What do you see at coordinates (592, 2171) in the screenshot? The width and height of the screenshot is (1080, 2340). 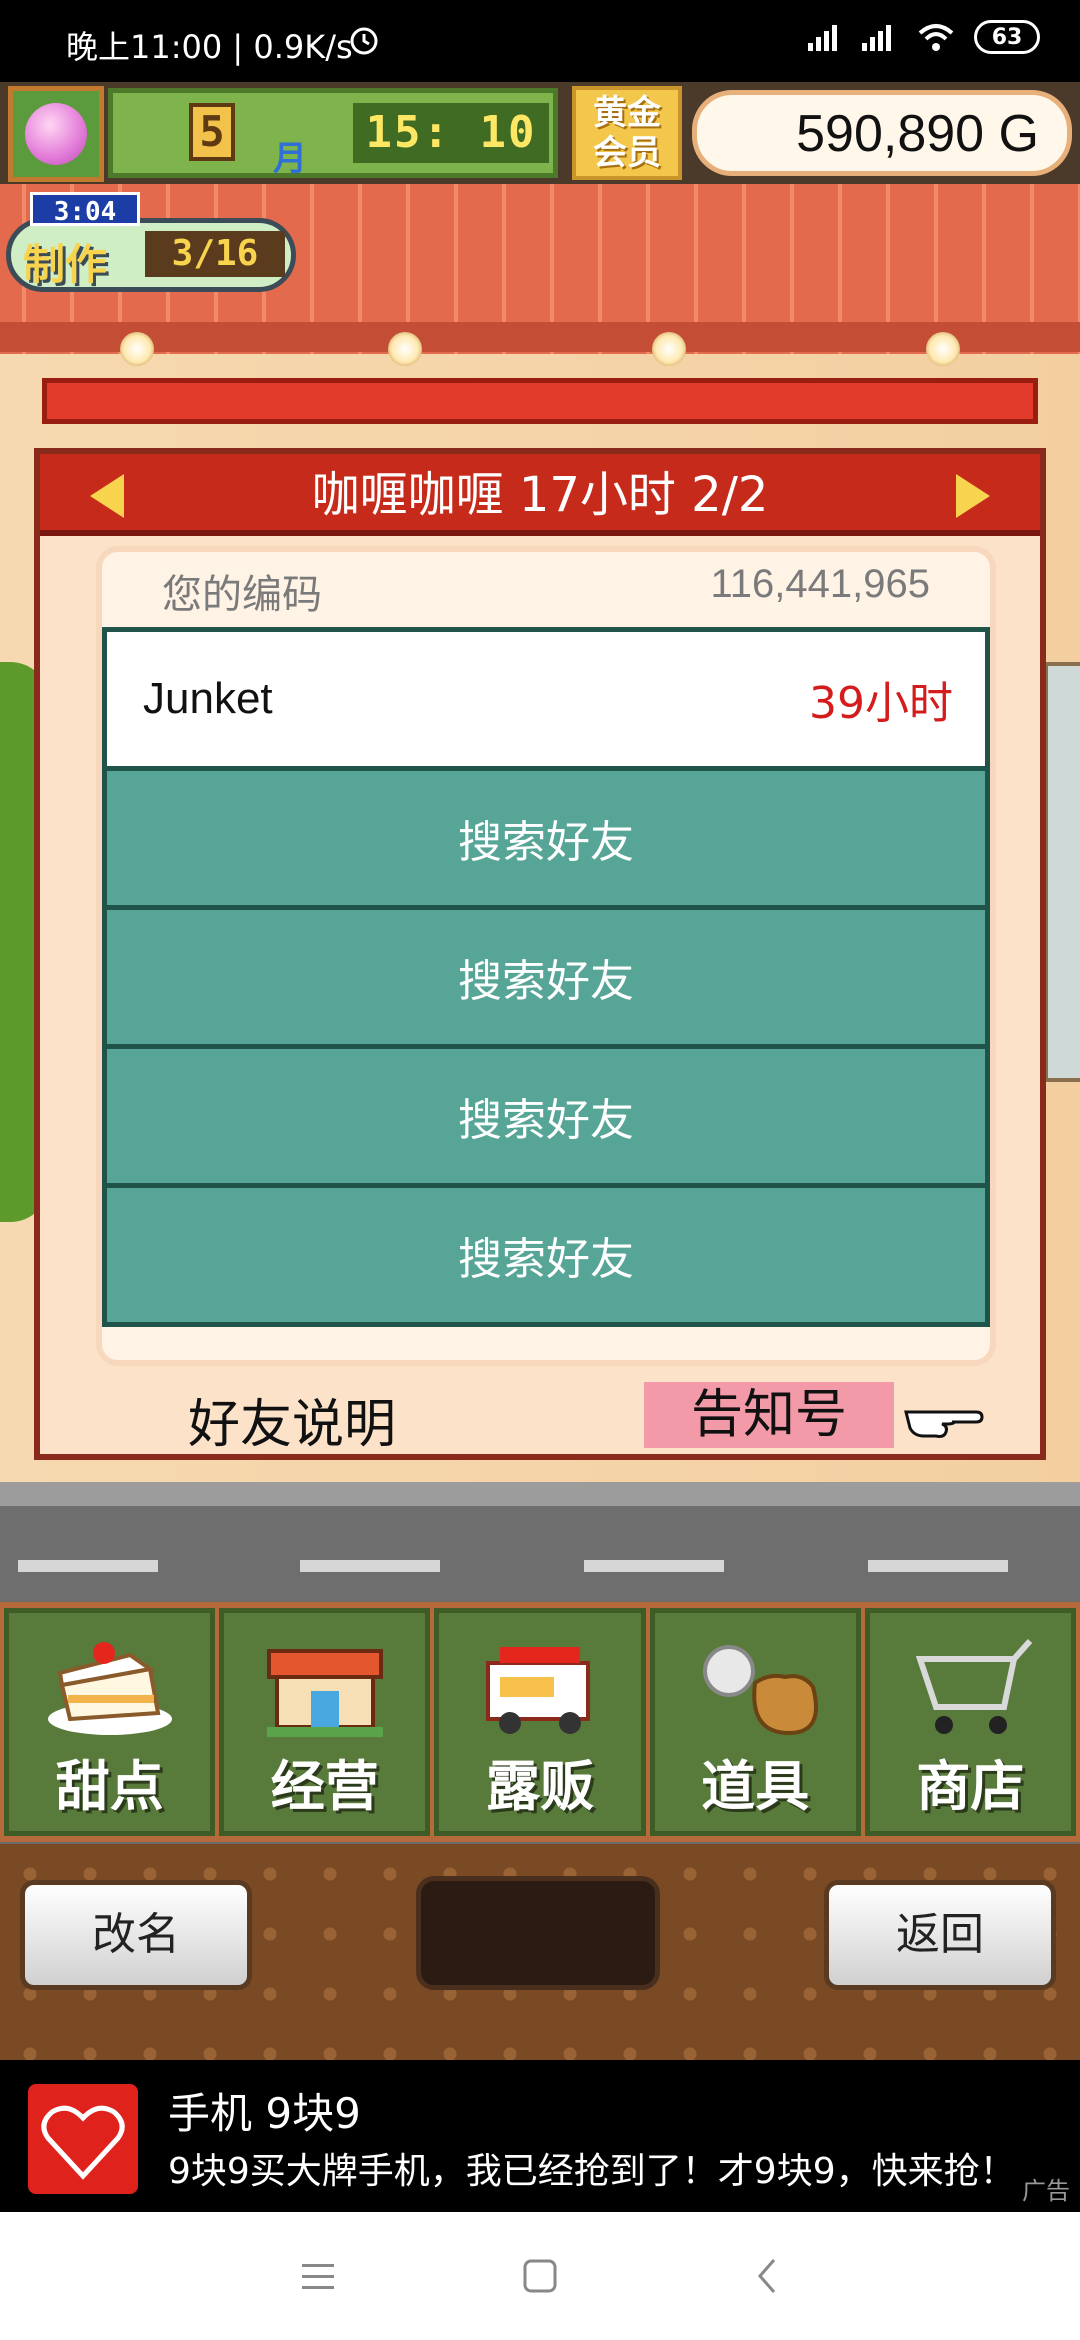 I see `ad-description: 9块9买大牌手机，我已经抢到了！才9块9，快来抢！` at bounding box center [592, 2171].